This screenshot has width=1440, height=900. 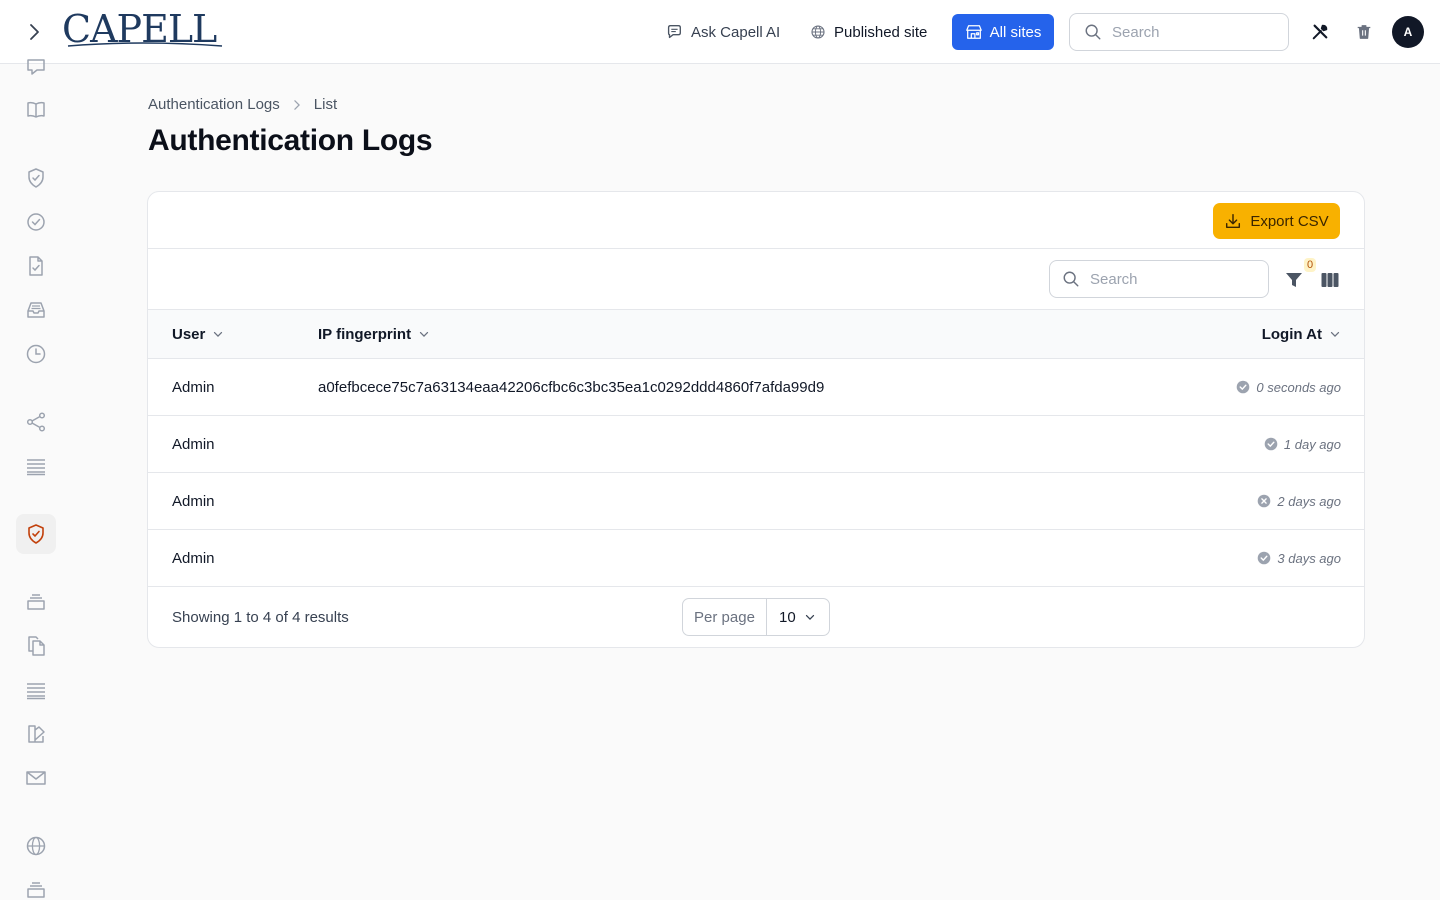 What do you see at coordinates (1291, 334) in the screenshot?
I see `column-label-login-at: Login At` at bounding box center [1291, 334].